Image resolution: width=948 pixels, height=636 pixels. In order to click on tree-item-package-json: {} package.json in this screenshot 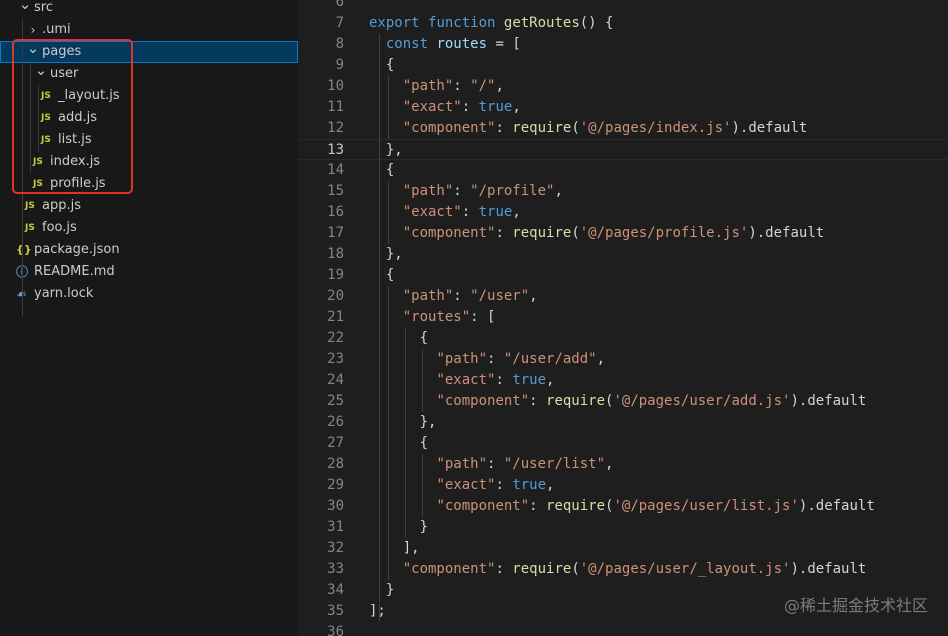, I will do `click(149, 250)`.